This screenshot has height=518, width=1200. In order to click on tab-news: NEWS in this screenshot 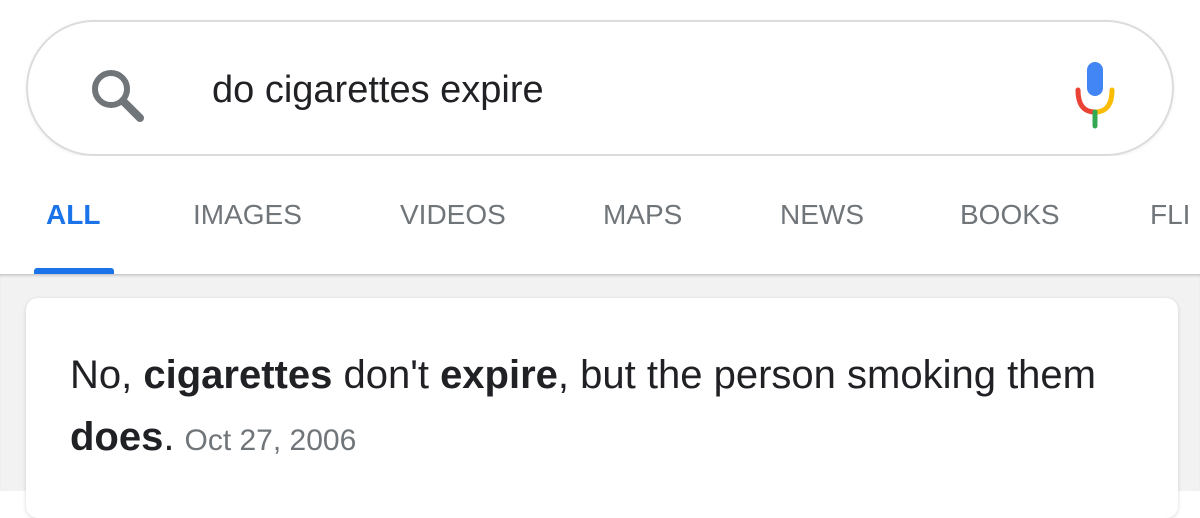, I will do `click(822, 215)`.